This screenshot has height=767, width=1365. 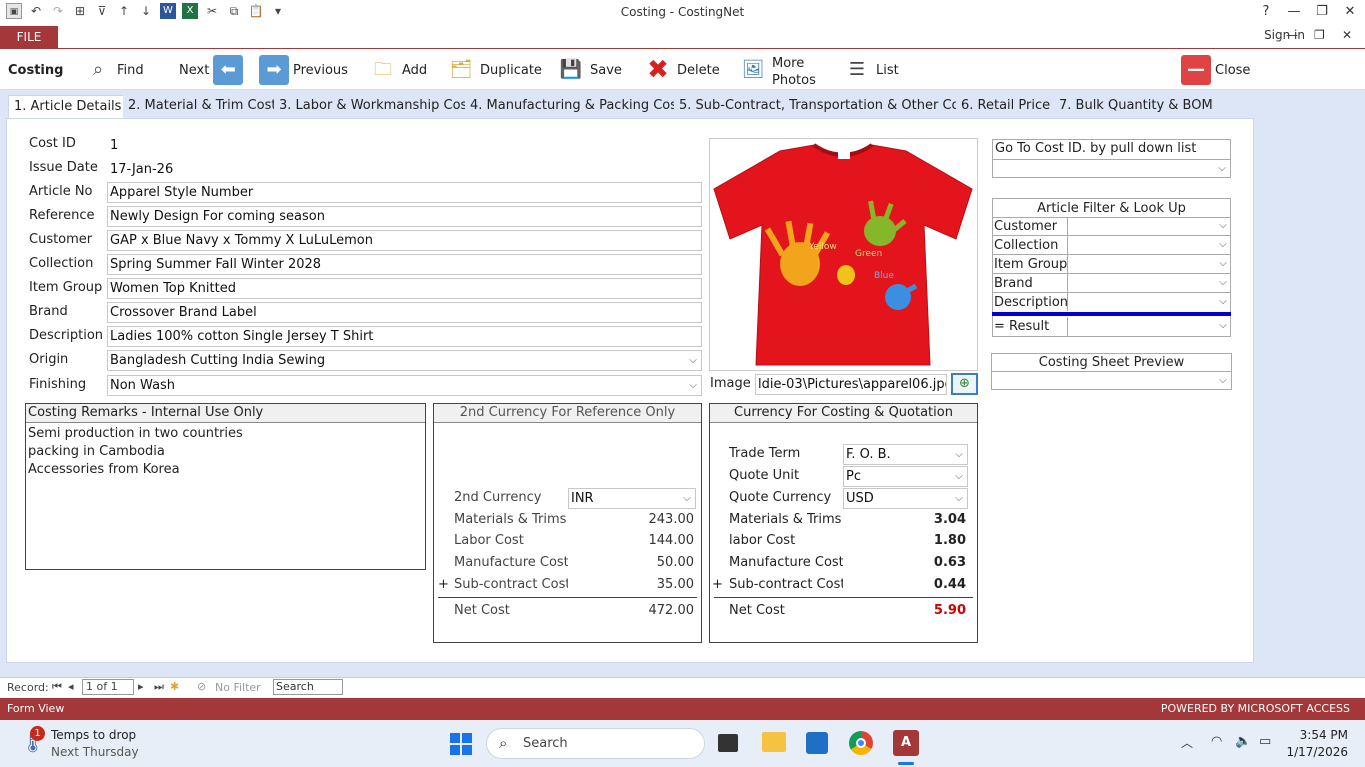 I want to click on last-record-icon: ⏭, so click(x=159, y=687).